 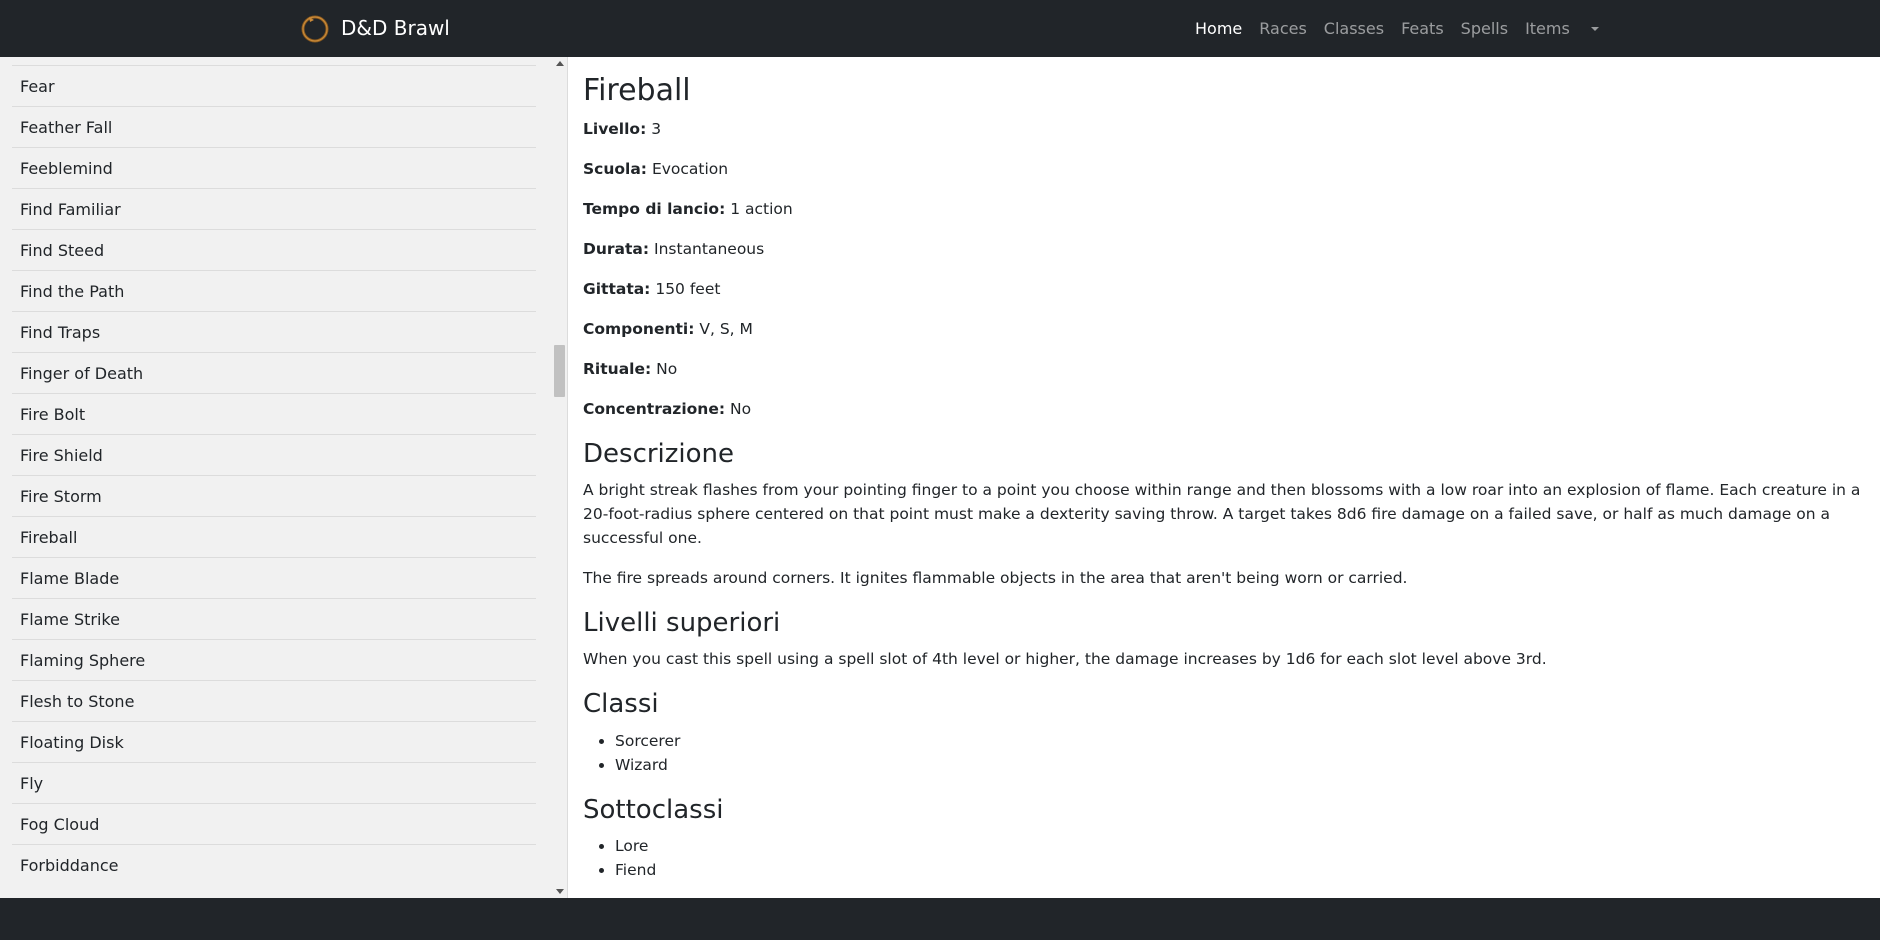 What do you see at coordinates (621, 704) in the screenshot?
I see `classes-heading: Classi` at bounding box center [621, 704].